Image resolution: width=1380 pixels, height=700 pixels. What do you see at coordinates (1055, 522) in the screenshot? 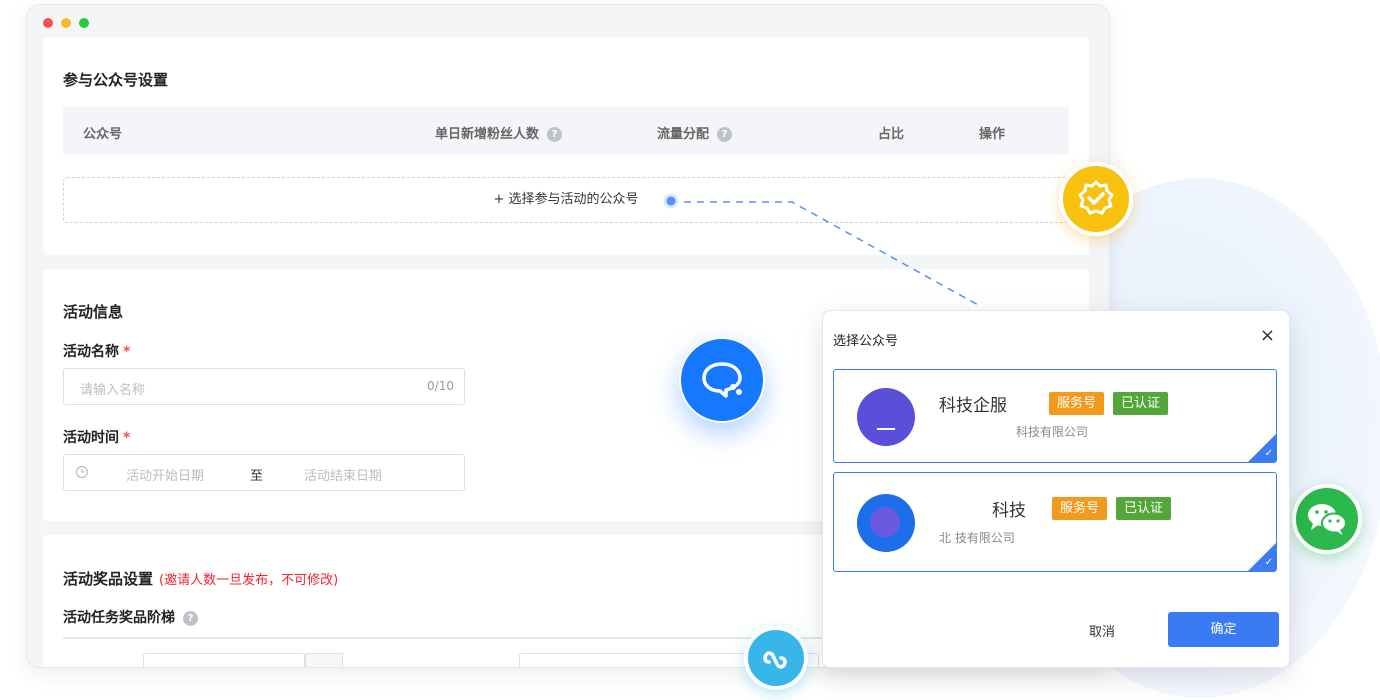
I see `account-option: 科技 服务号 已认证 北 技有限公司 ✓` at bounding box center [1055, 522].